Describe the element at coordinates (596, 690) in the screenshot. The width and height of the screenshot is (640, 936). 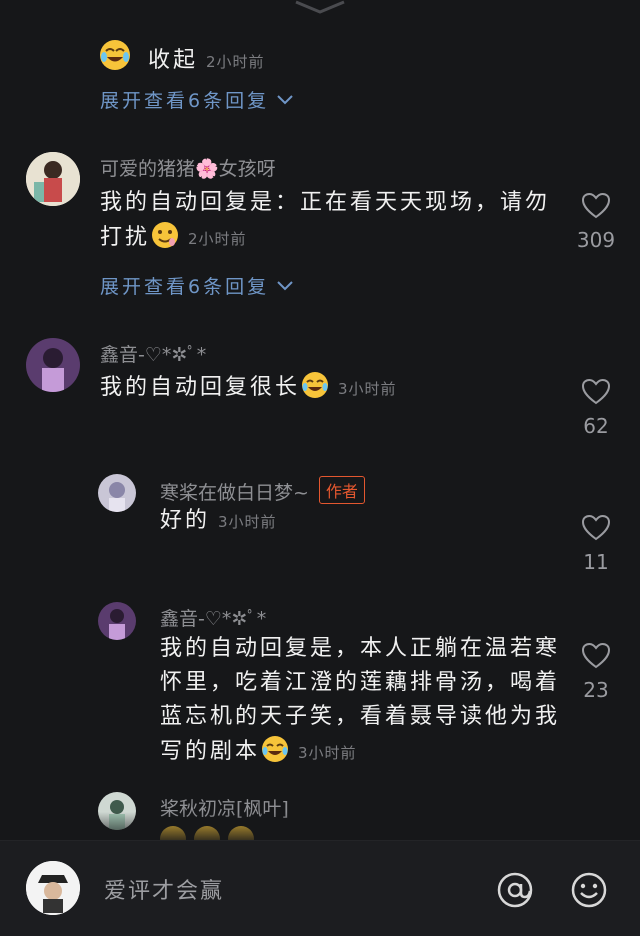
I see `like-count: 23` at that location.